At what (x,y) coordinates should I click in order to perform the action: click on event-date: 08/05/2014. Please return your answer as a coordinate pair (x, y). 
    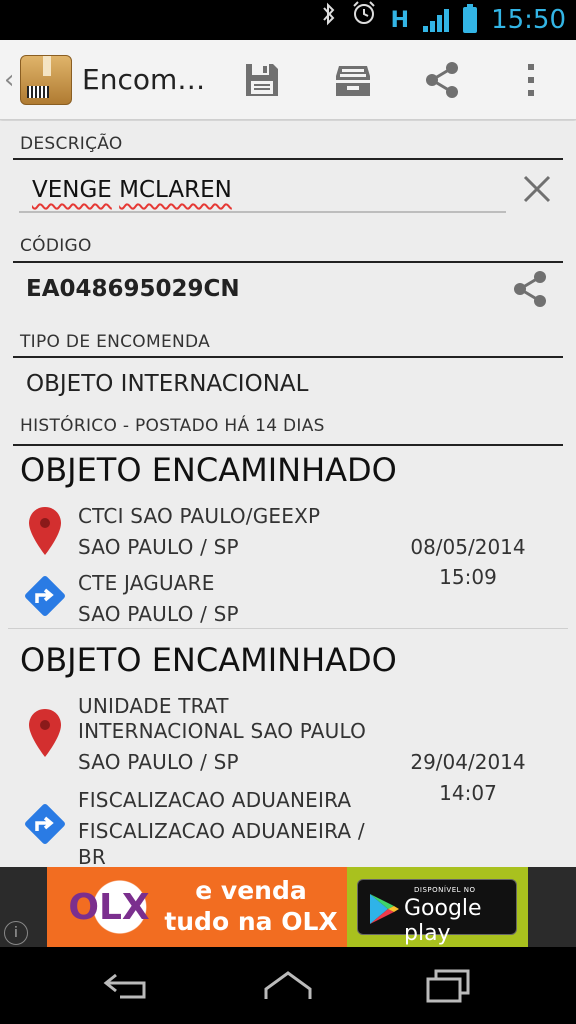
    Looking at the image, I should click on (468, 547).